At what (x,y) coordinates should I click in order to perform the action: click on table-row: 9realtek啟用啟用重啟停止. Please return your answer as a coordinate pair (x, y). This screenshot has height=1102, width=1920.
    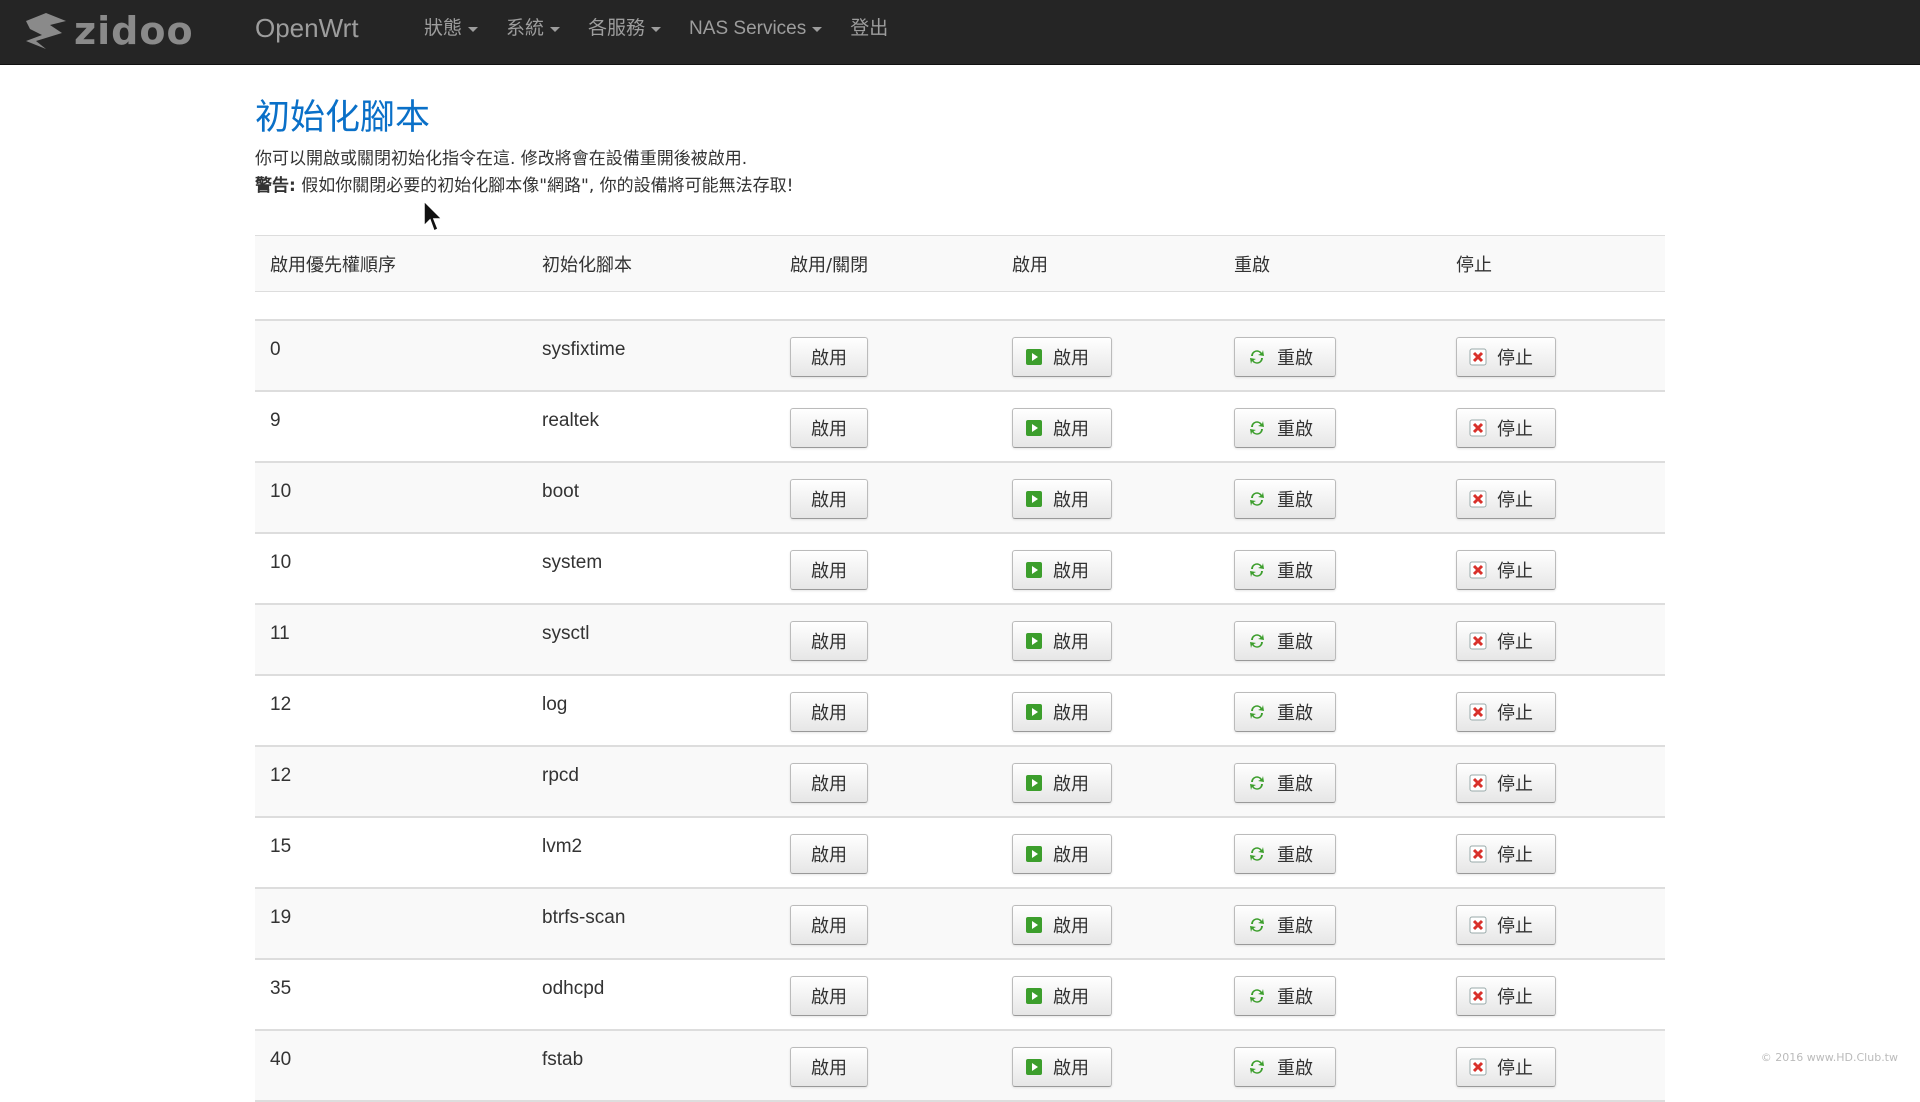
    Looking at the image, I should click on (960, 426).